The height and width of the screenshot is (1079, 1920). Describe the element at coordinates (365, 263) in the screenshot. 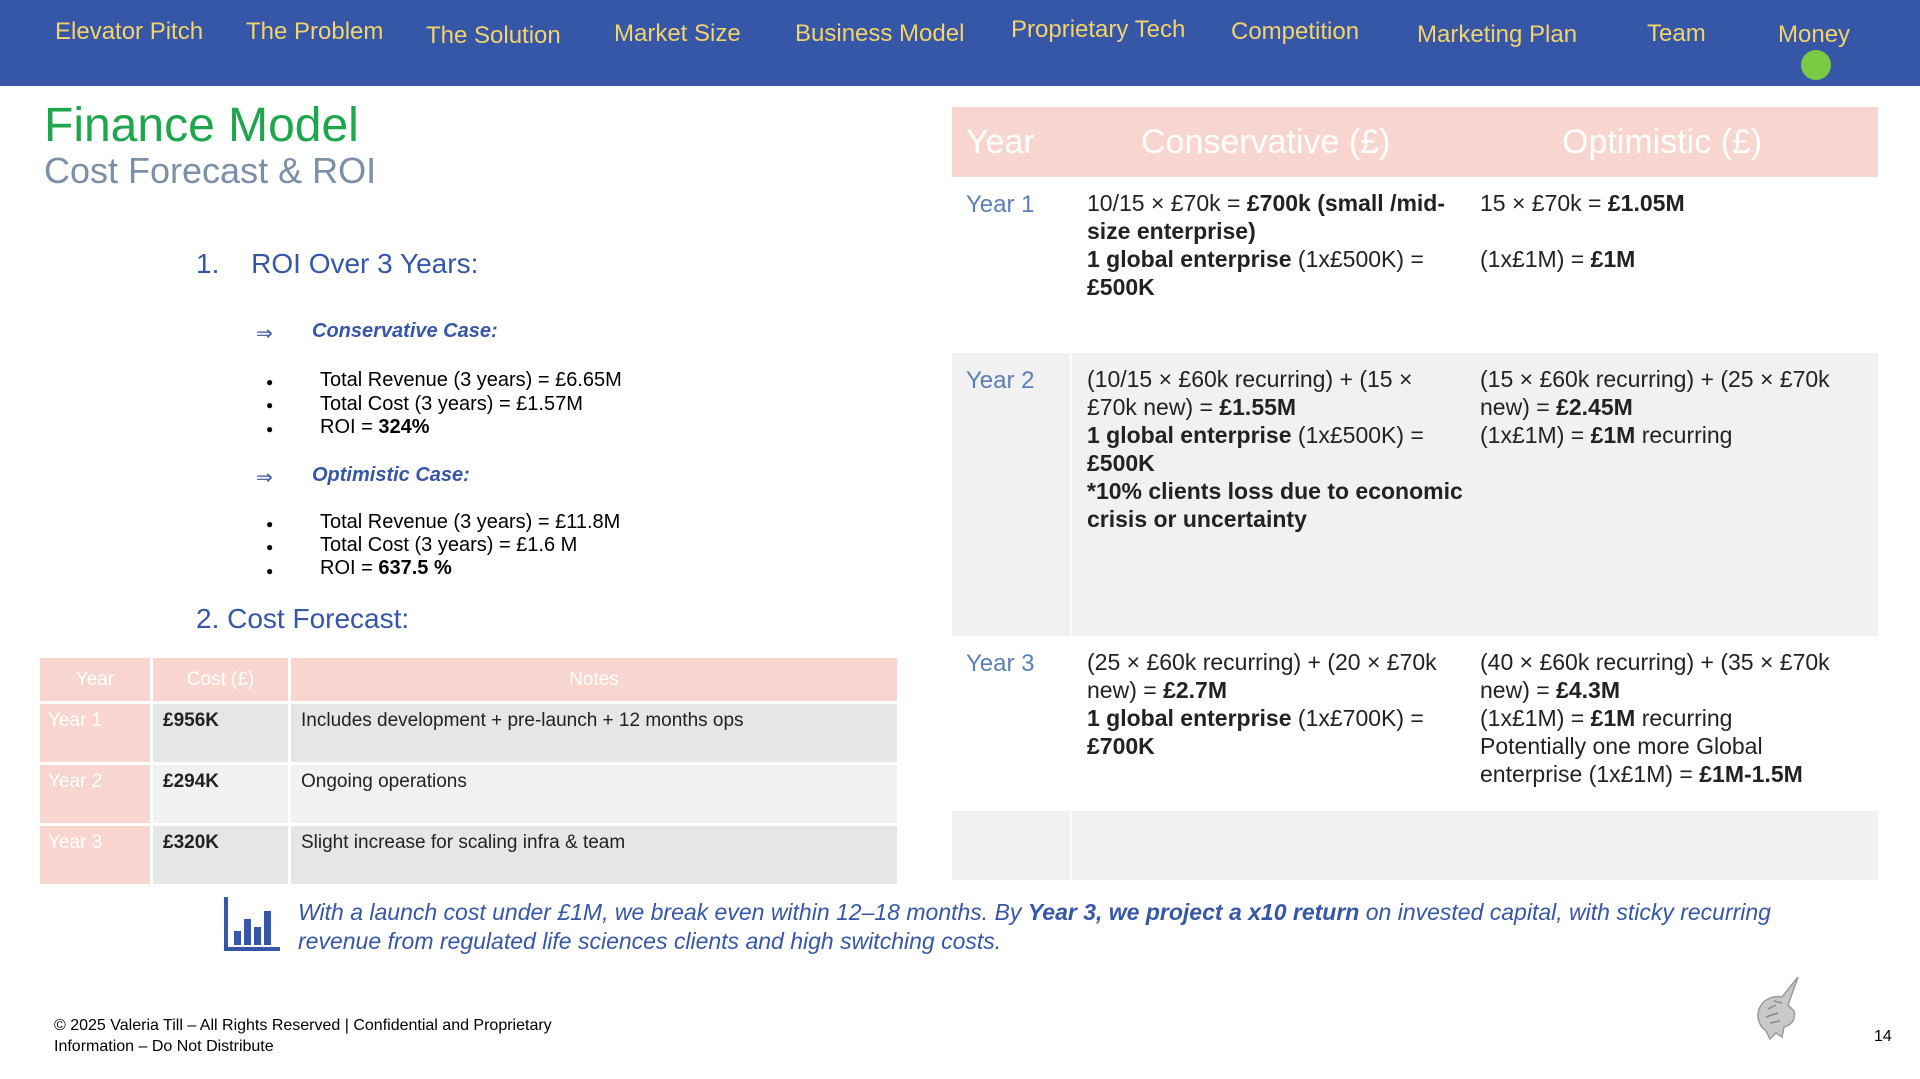

I see `roi-heading-text: ROI Over 3 Years:` at that location.